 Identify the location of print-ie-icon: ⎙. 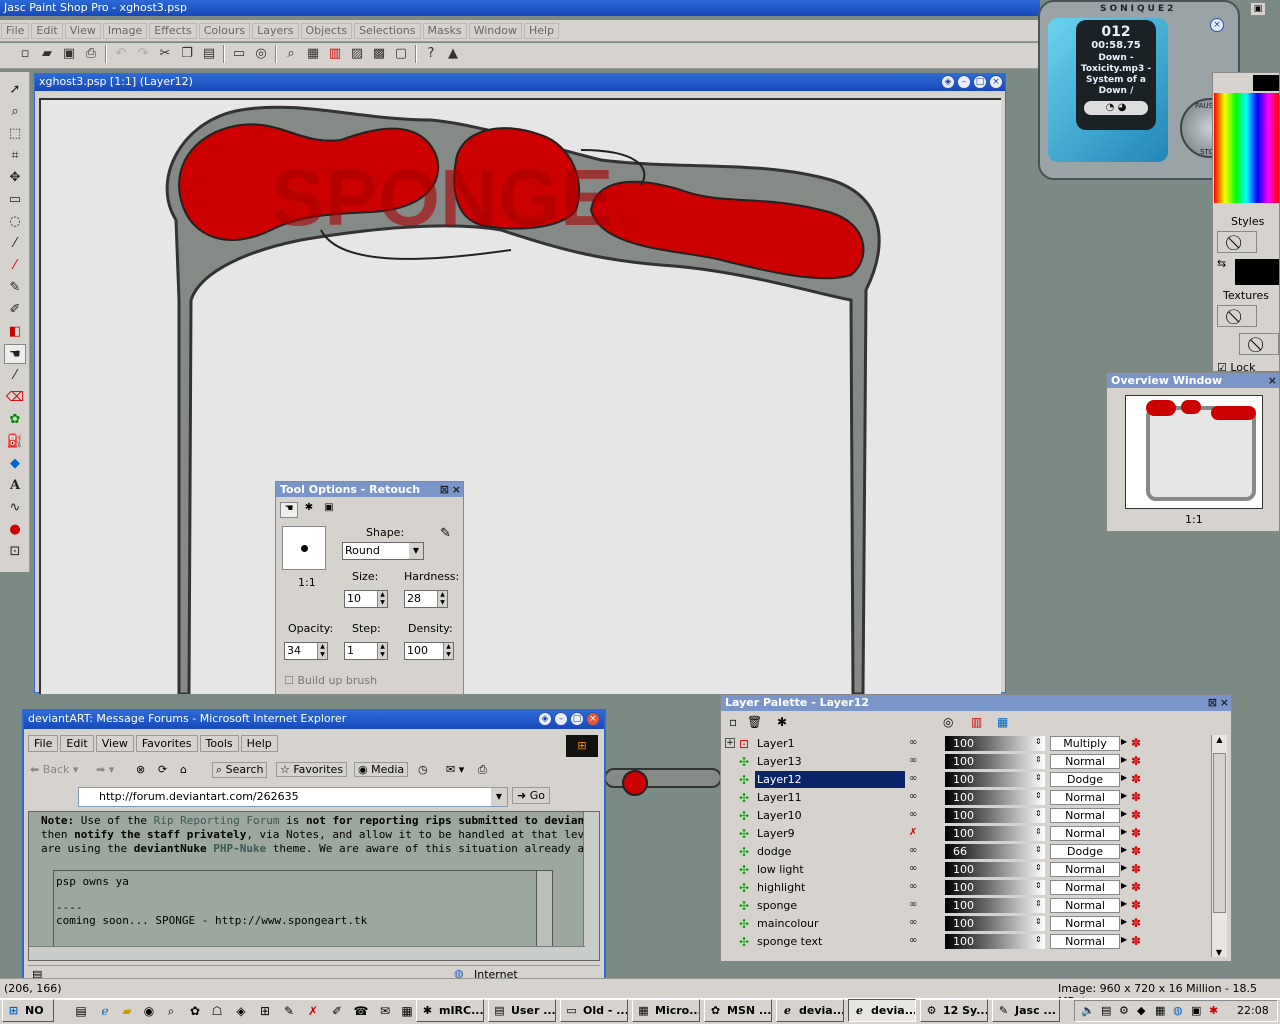
(482, 770).